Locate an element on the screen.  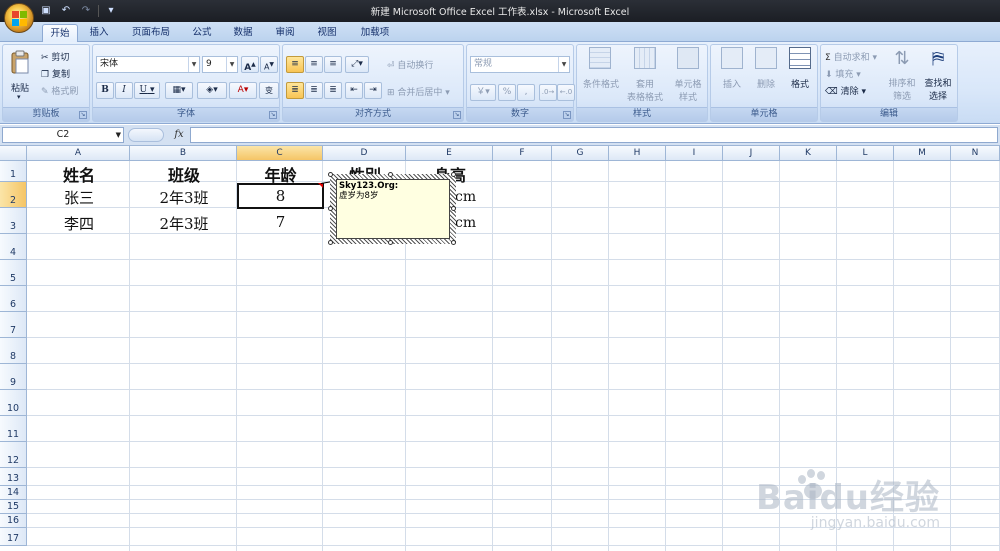
delete-cells-button: 删除 is located at coordinates (766, 68).